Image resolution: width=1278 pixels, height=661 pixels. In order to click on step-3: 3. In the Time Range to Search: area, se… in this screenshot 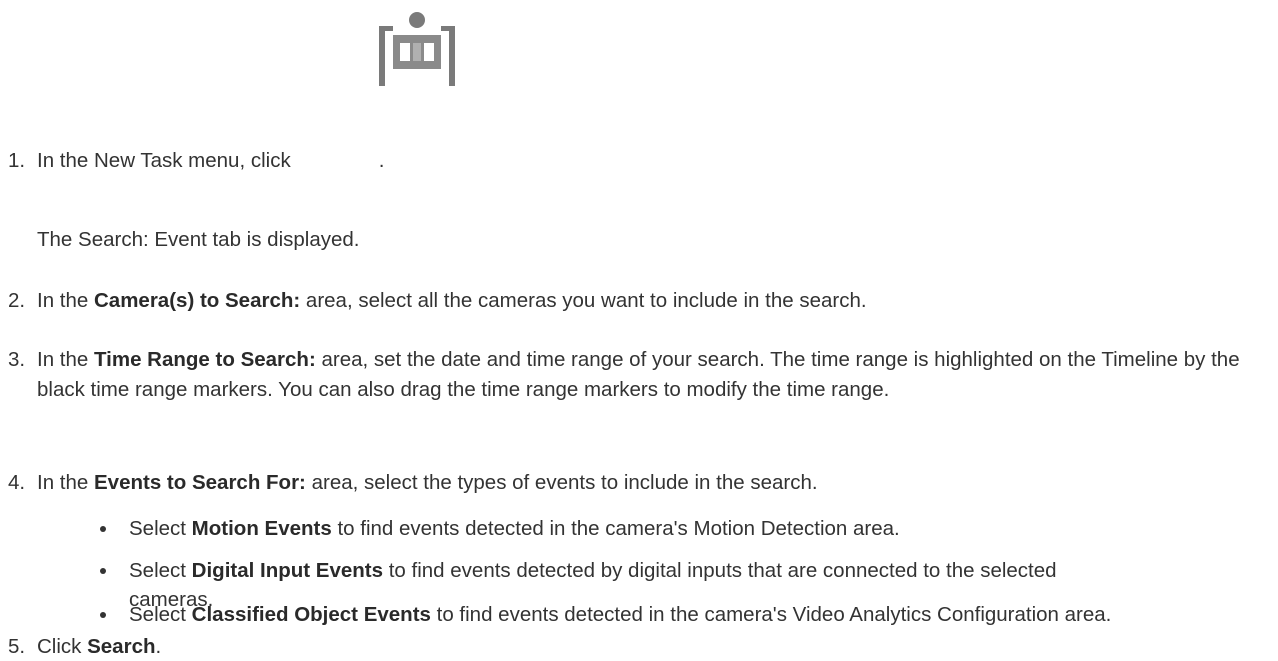, I will do `click(635, 375)`.